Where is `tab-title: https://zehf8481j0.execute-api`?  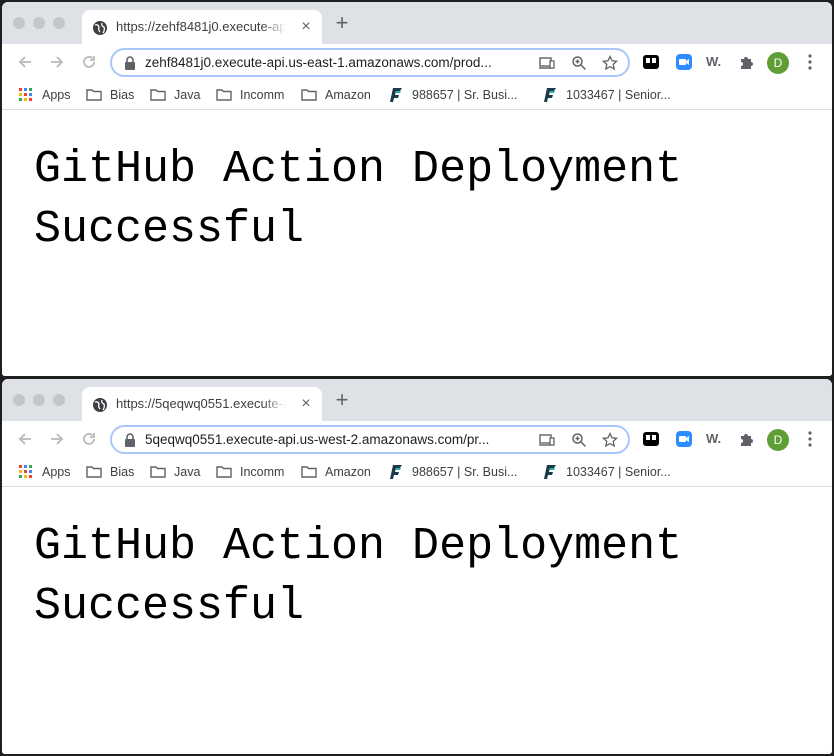 tab-title: https://zehf8481j0.execute-api is located at coordinates (201, 26).